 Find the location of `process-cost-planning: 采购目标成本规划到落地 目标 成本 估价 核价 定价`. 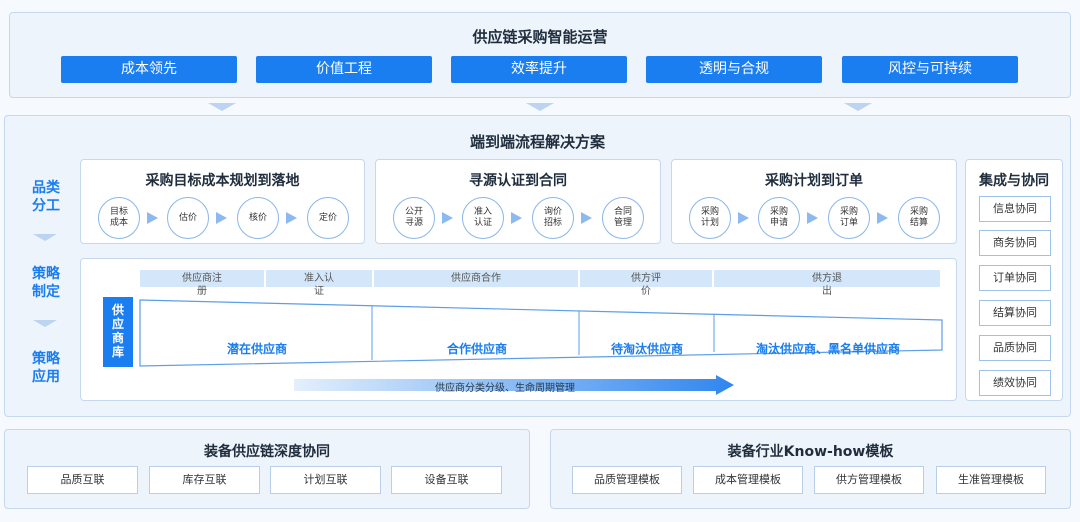

process-cost-planning: 采购目标成本规划到落地 目标 成本 估价 核价 定价 is located at coordinates (222, 201).